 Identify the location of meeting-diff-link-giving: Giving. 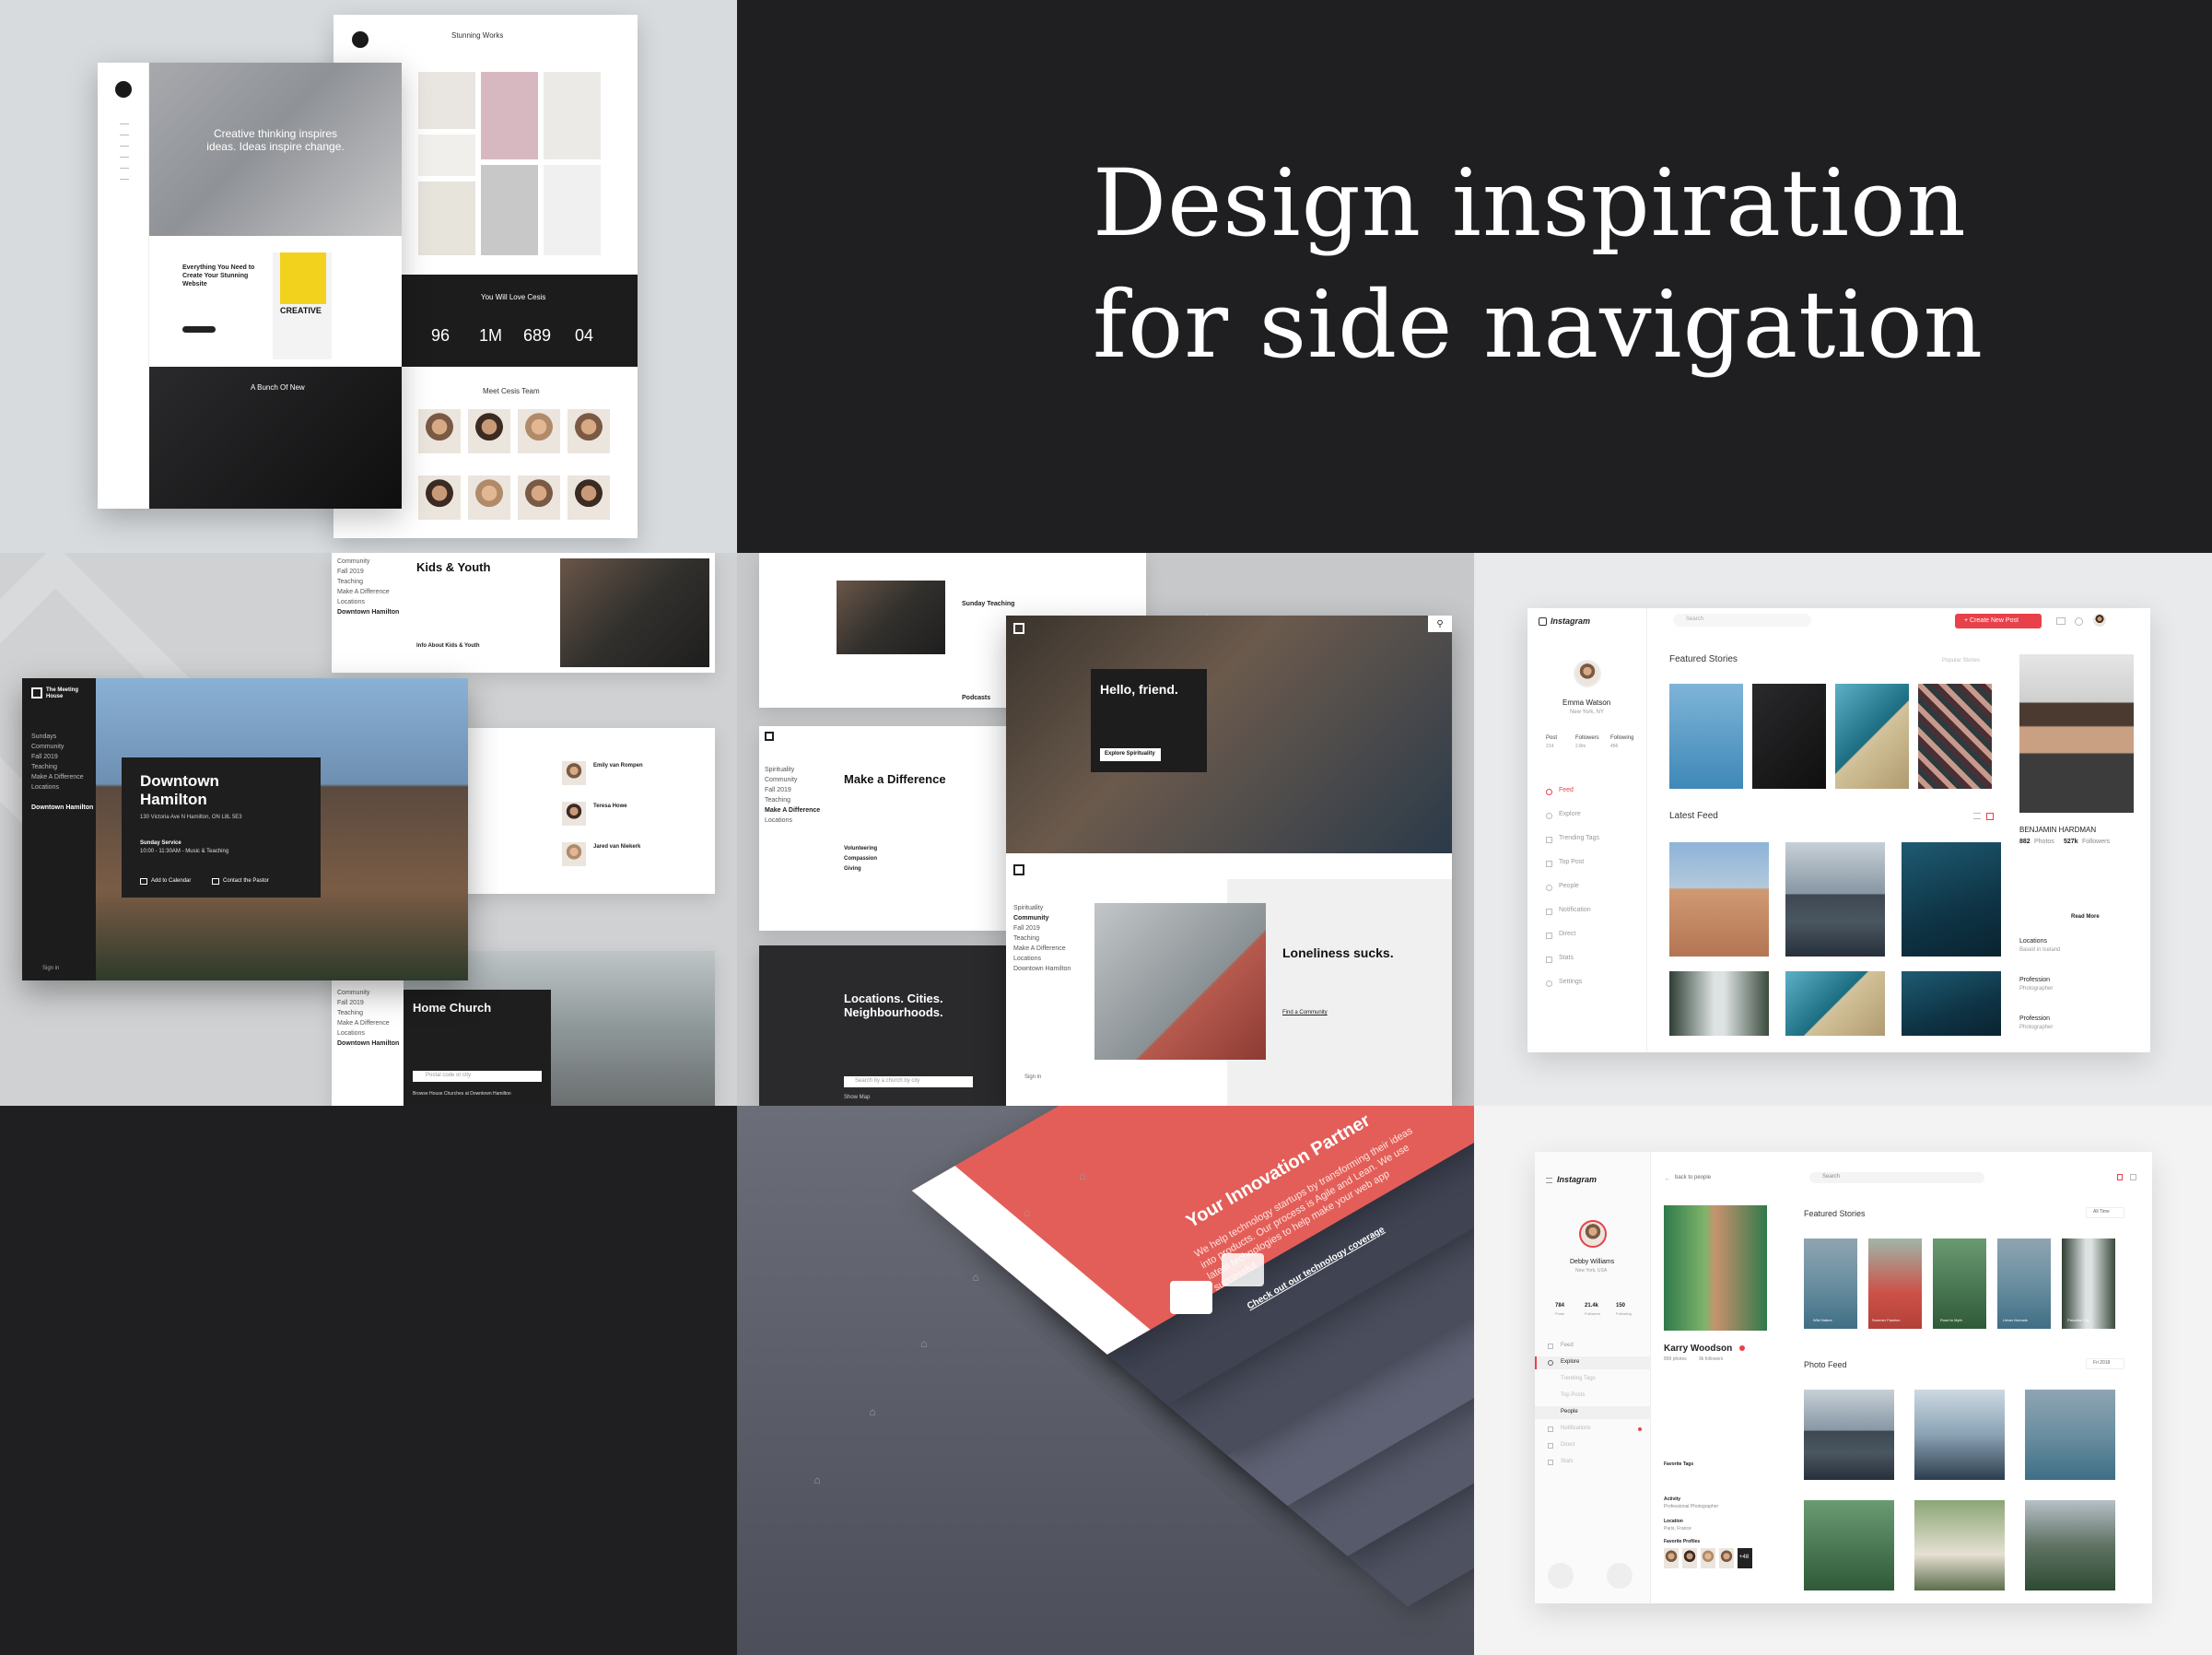
(853, 869).